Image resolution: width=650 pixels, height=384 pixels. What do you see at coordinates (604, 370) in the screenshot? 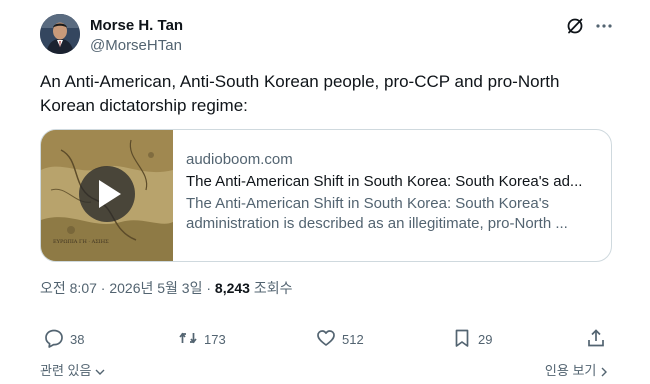
I see `chevron-right-icon` at bounding box center [604, 370].